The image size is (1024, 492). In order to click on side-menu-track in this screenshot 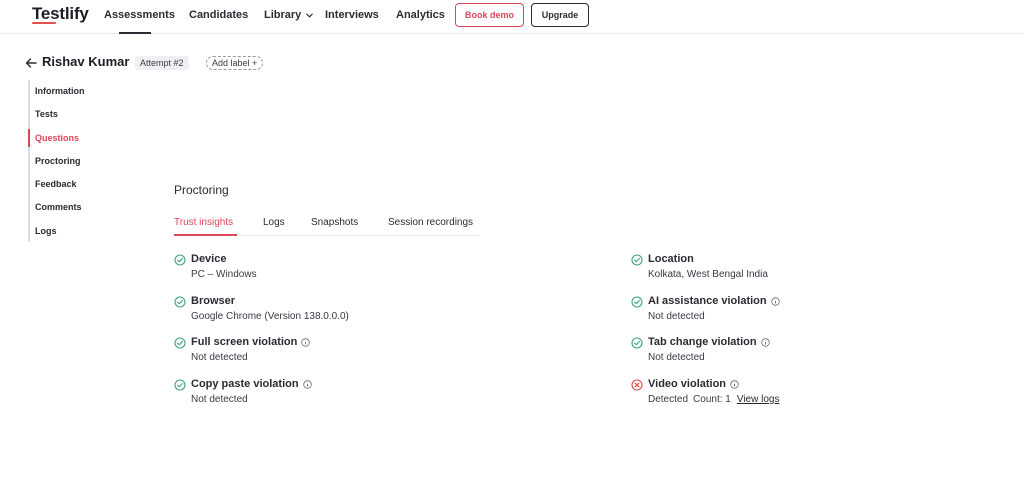, I will do `click(29, 161)`.